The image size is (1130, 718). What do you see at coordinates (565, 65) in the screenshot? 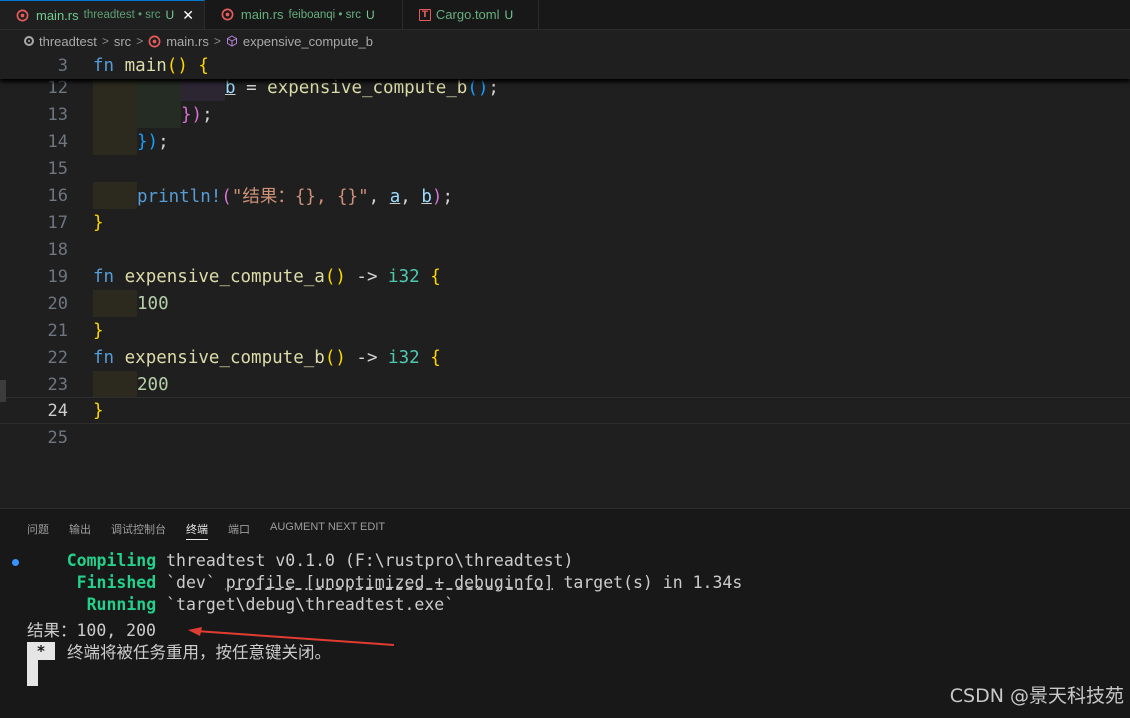
I see `sticky-scroll-header: 3 fn main() {` at bounding box center [565, 65].